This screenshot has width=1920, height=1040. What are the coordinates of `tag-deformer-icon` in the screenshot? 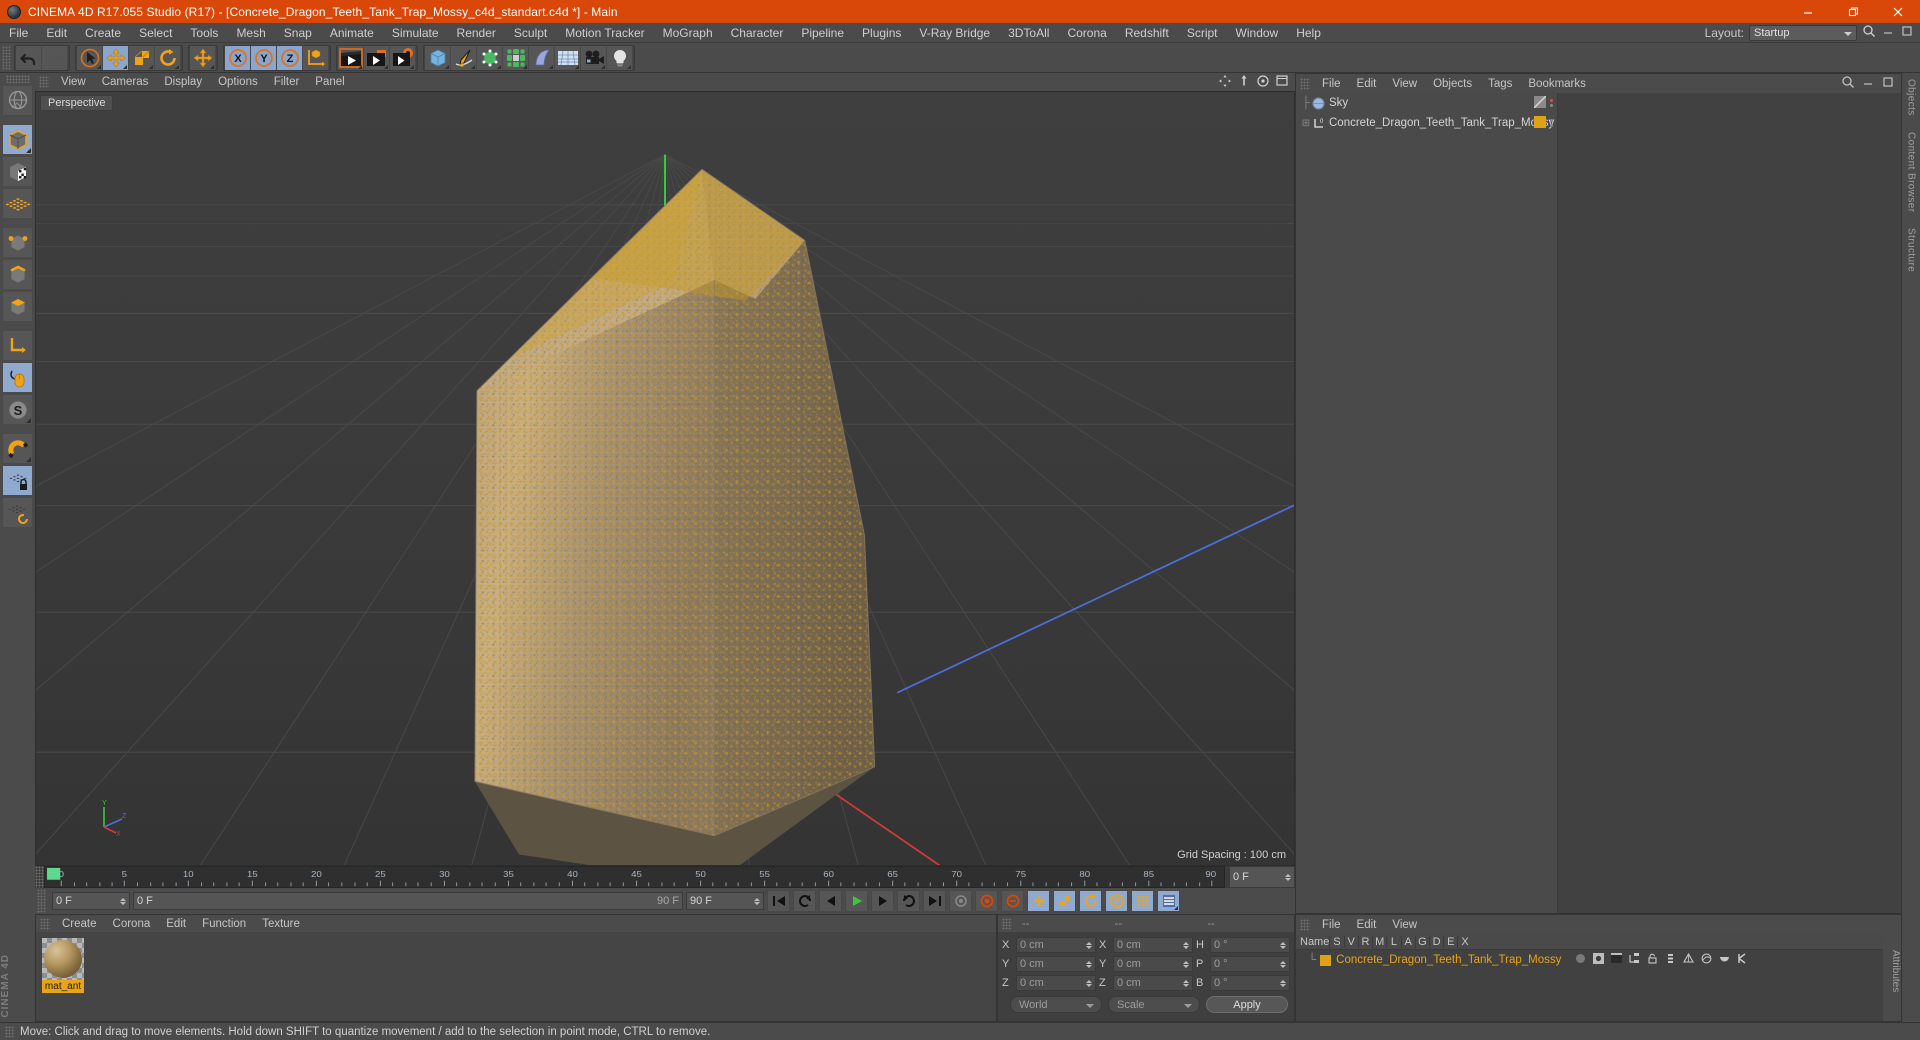 It's located at (1706, 960).